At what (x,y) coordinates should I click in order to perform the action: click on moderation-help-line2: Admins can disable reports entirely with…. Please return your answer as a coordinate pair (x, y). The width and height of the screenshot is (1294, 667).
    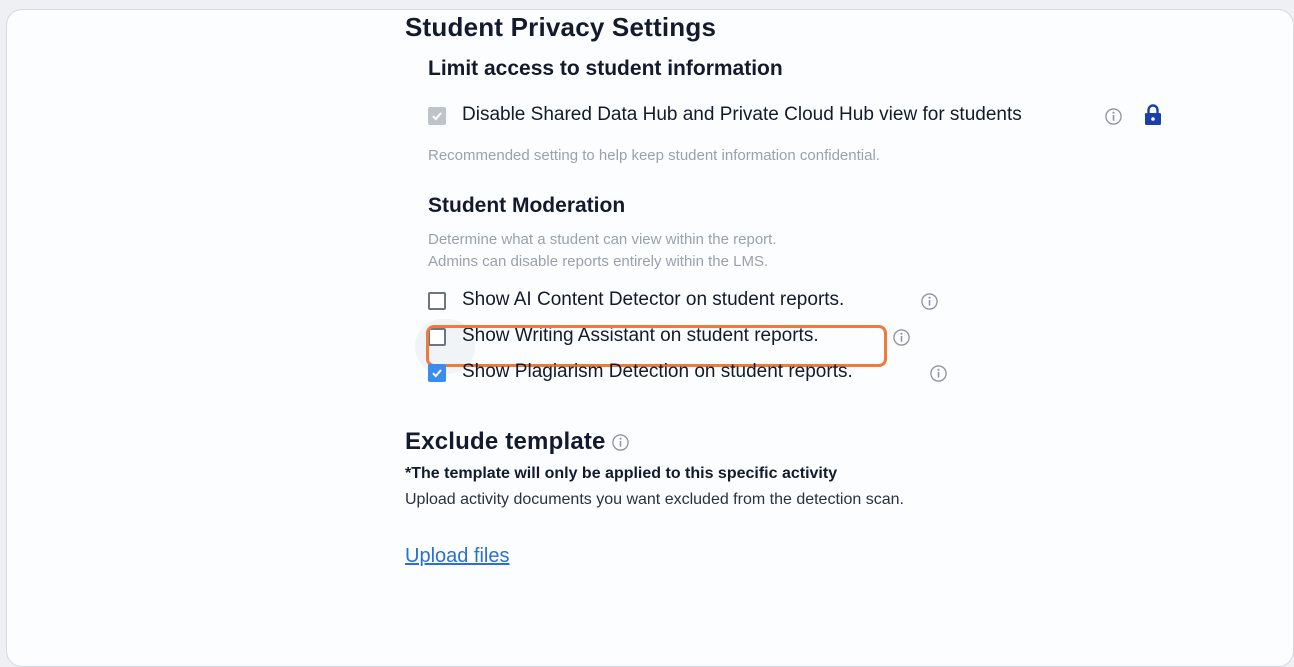
    Looking at the image, I should click on (598, 261).